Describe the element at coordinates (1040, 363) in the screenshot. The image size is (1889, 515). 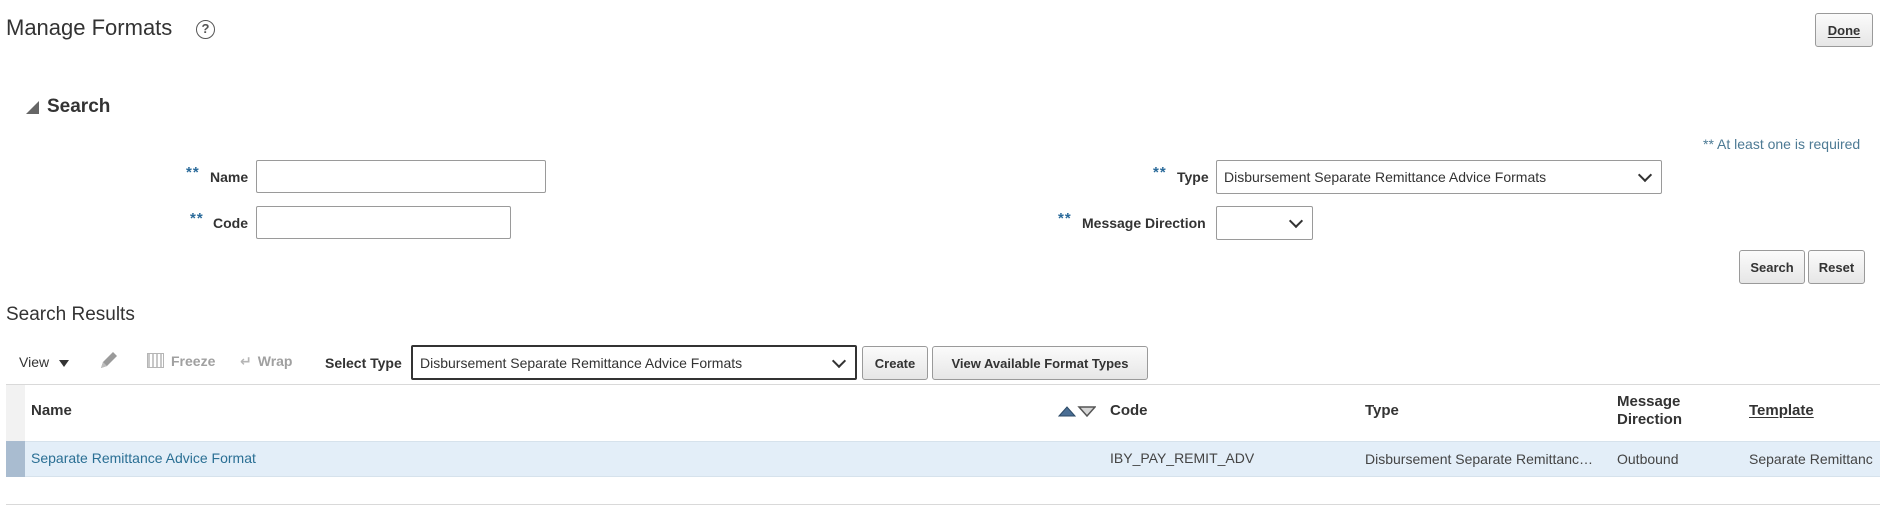
I see `view-available-format-types-button: View Available Format Types` at that location.